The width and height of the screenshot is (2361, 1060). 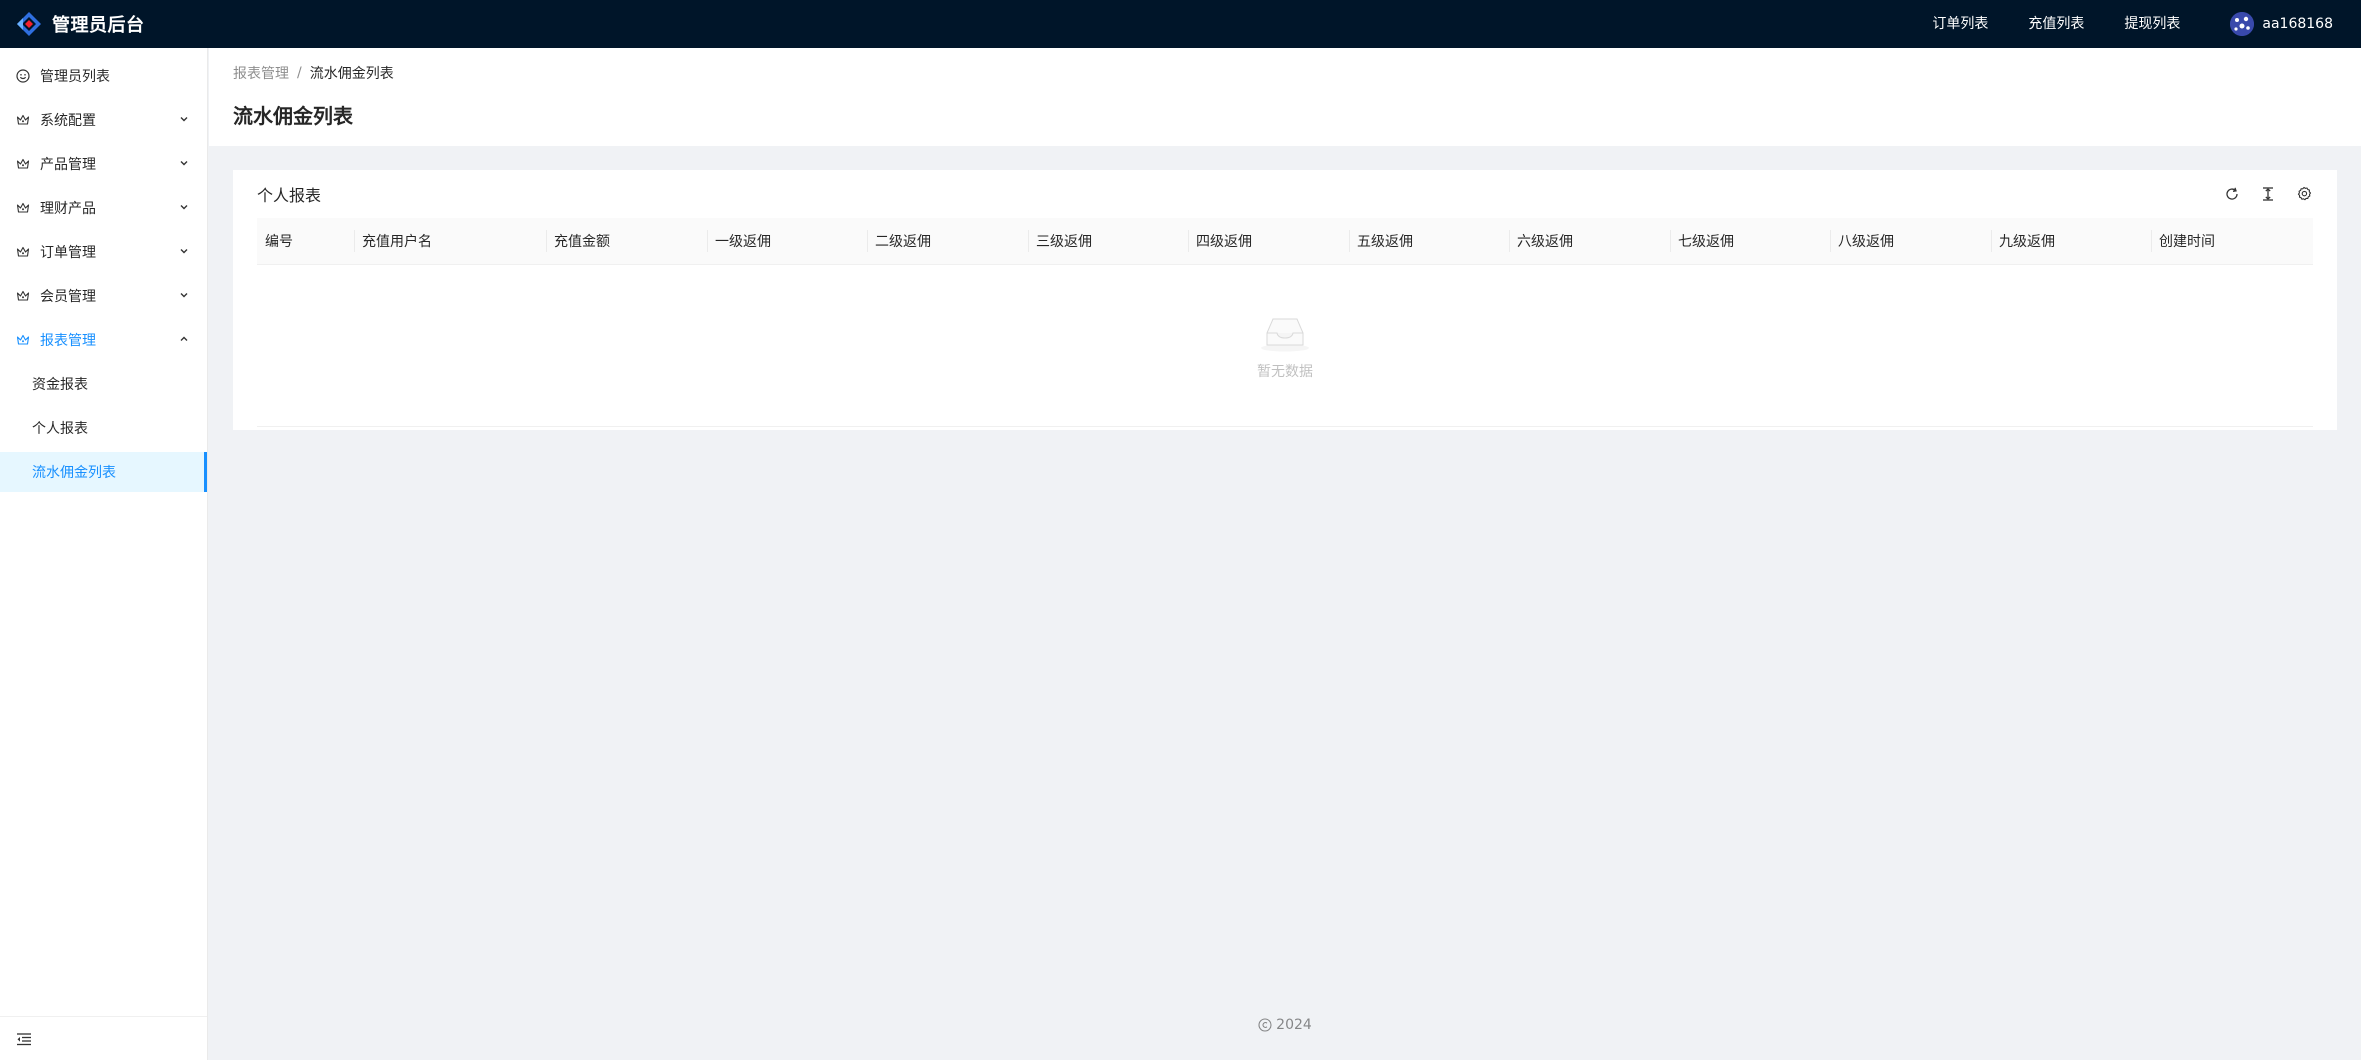 I want to click on user-menu: aa168168, so click(x=2280, y=24).